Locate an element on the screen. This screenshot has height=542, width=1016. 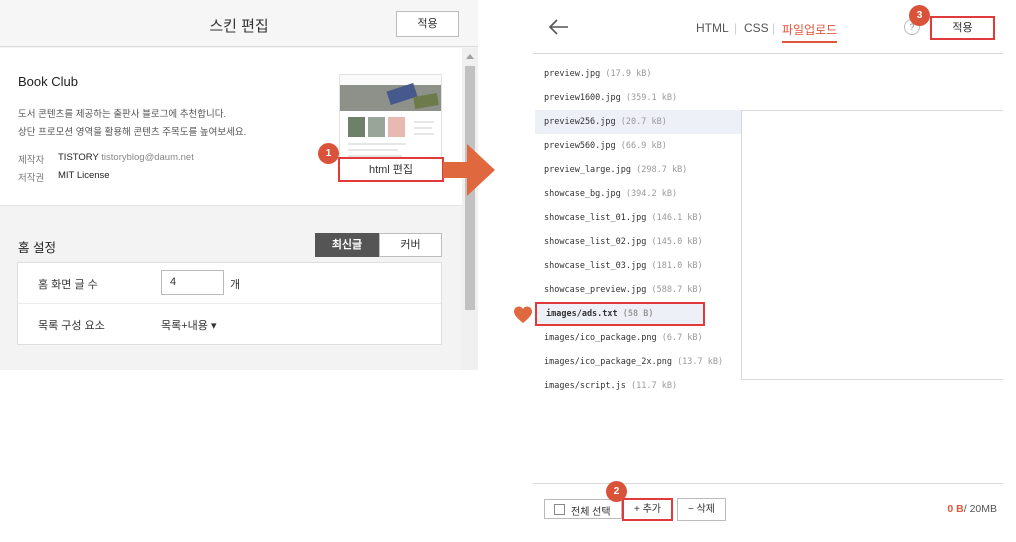
checkbox-icon is located at coordinates (559, 509).